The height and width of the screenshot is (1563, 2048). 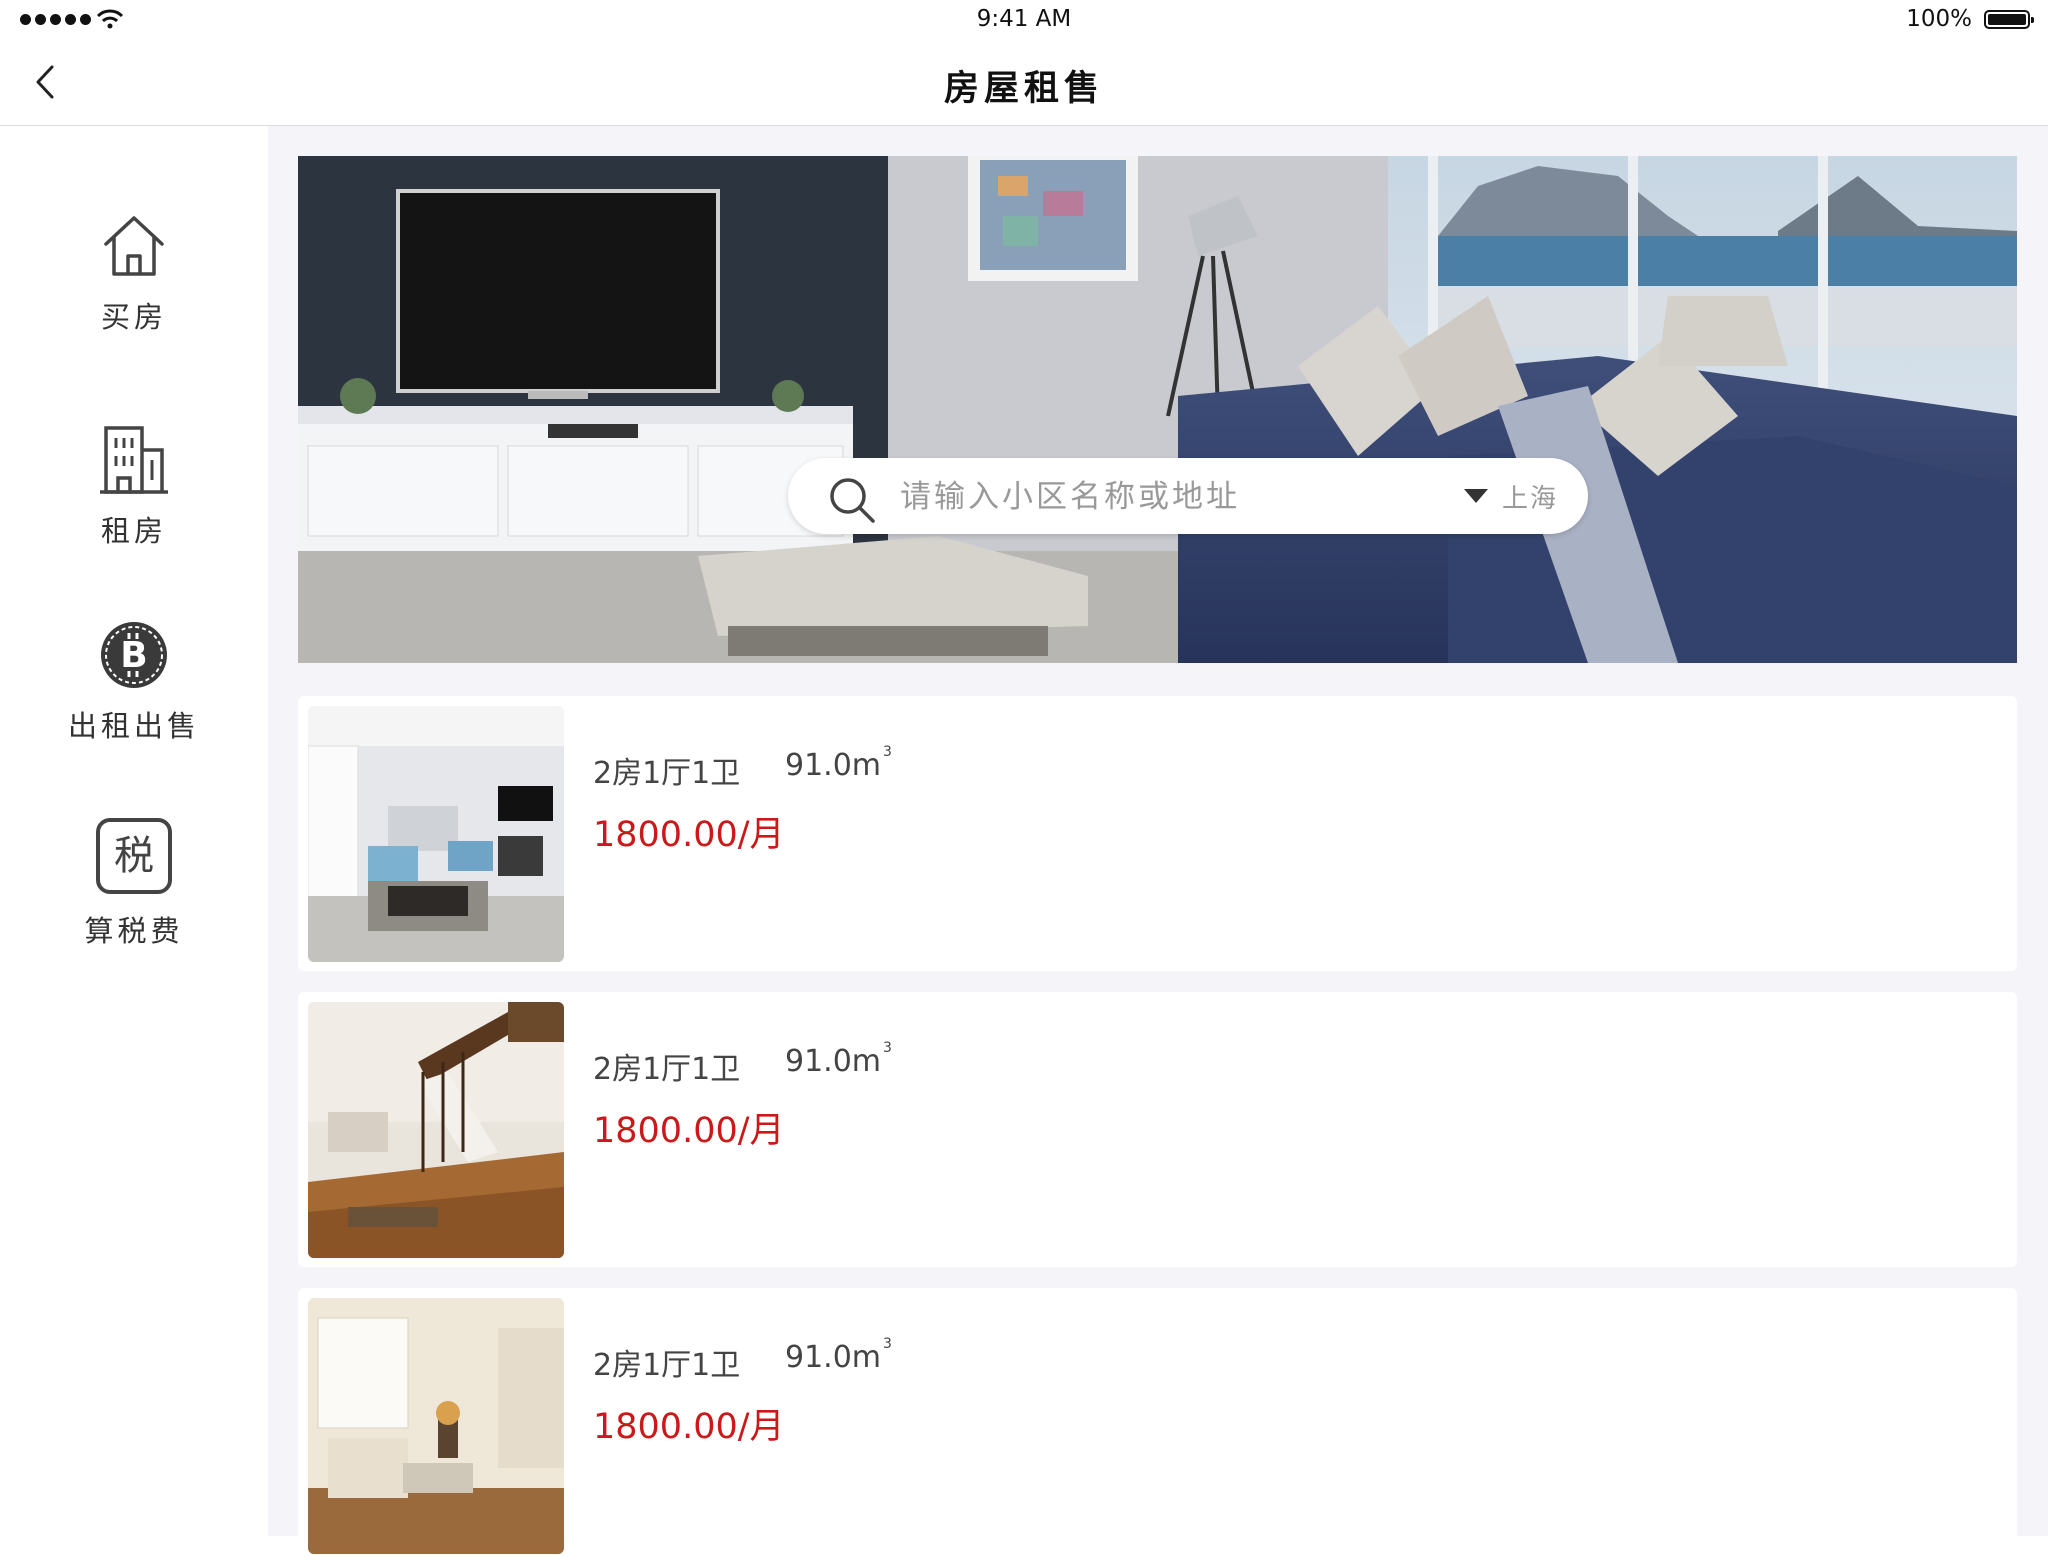 I want to click on sidebar-item-rent: 租房, so click(x=134, y=487).